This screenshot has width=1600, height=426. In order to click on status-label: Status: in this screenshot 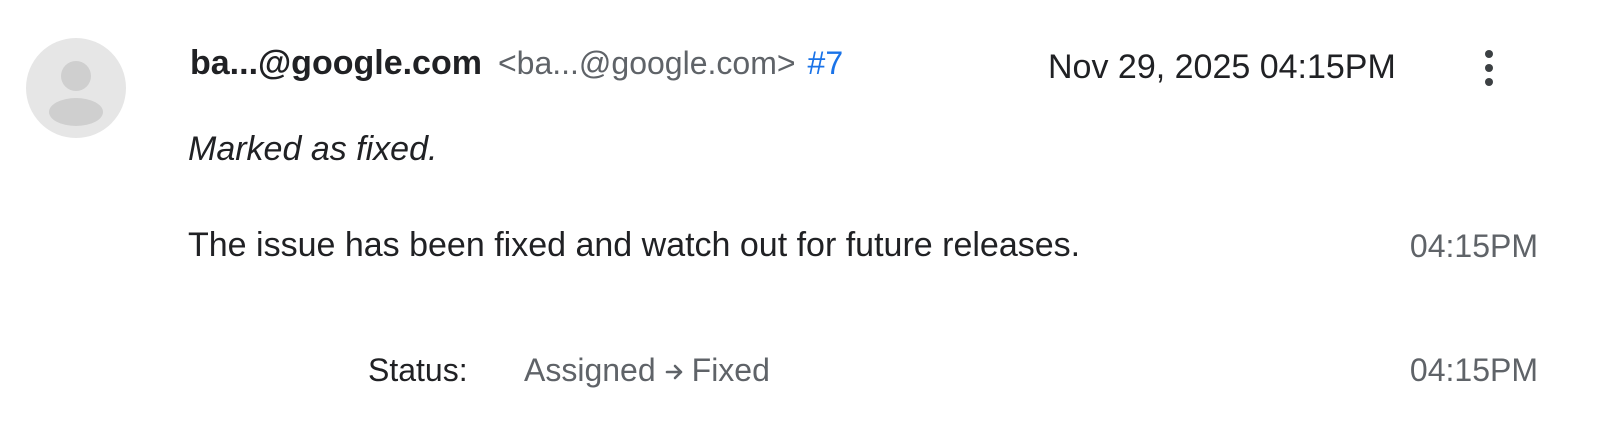, I will do `click(418, 370)`.